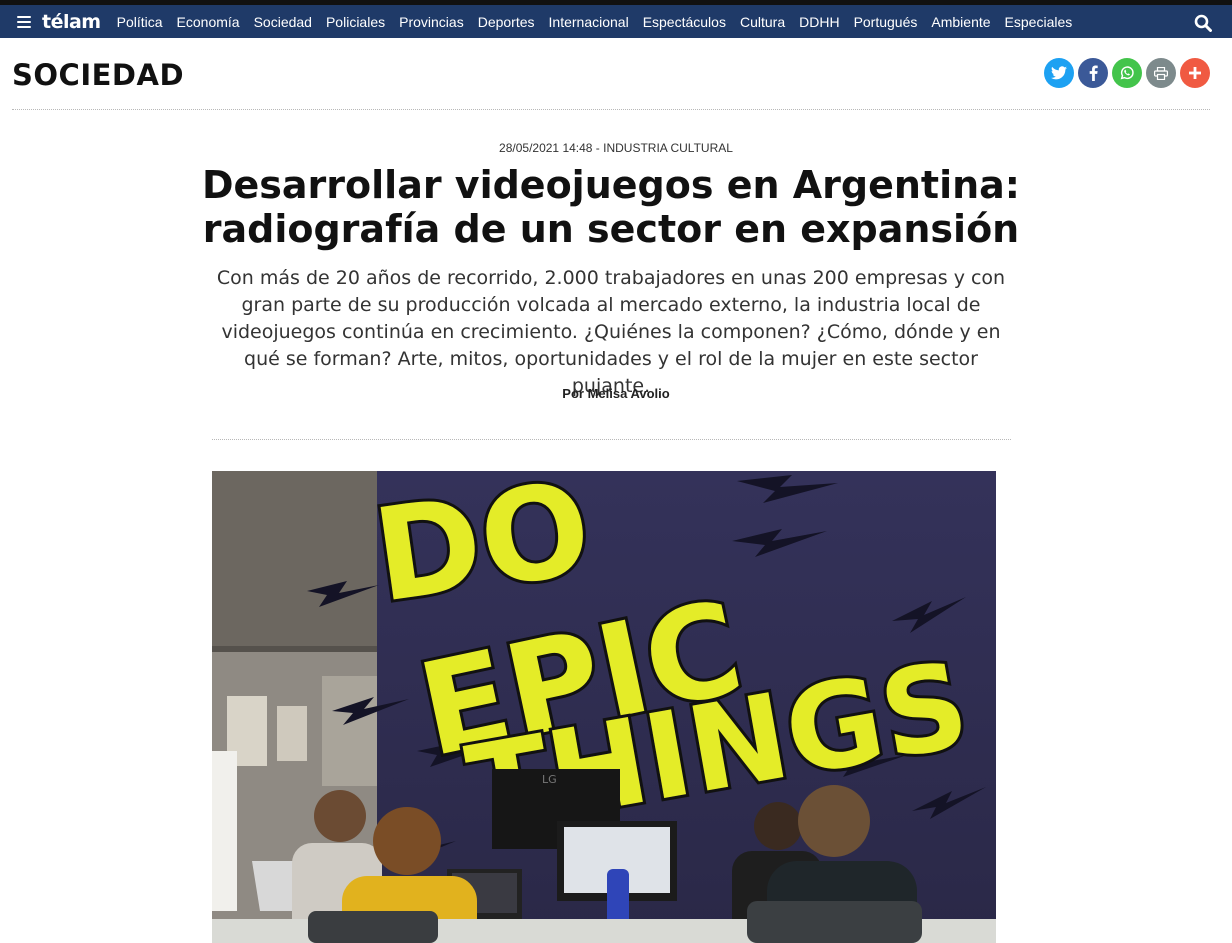 The width and height of the screenshot is (1232, 943). What do you see at coordinates (506, 22) in the screenshot?
I see `nav-item-deportes: Deportes` at bounding box center [506, 22].